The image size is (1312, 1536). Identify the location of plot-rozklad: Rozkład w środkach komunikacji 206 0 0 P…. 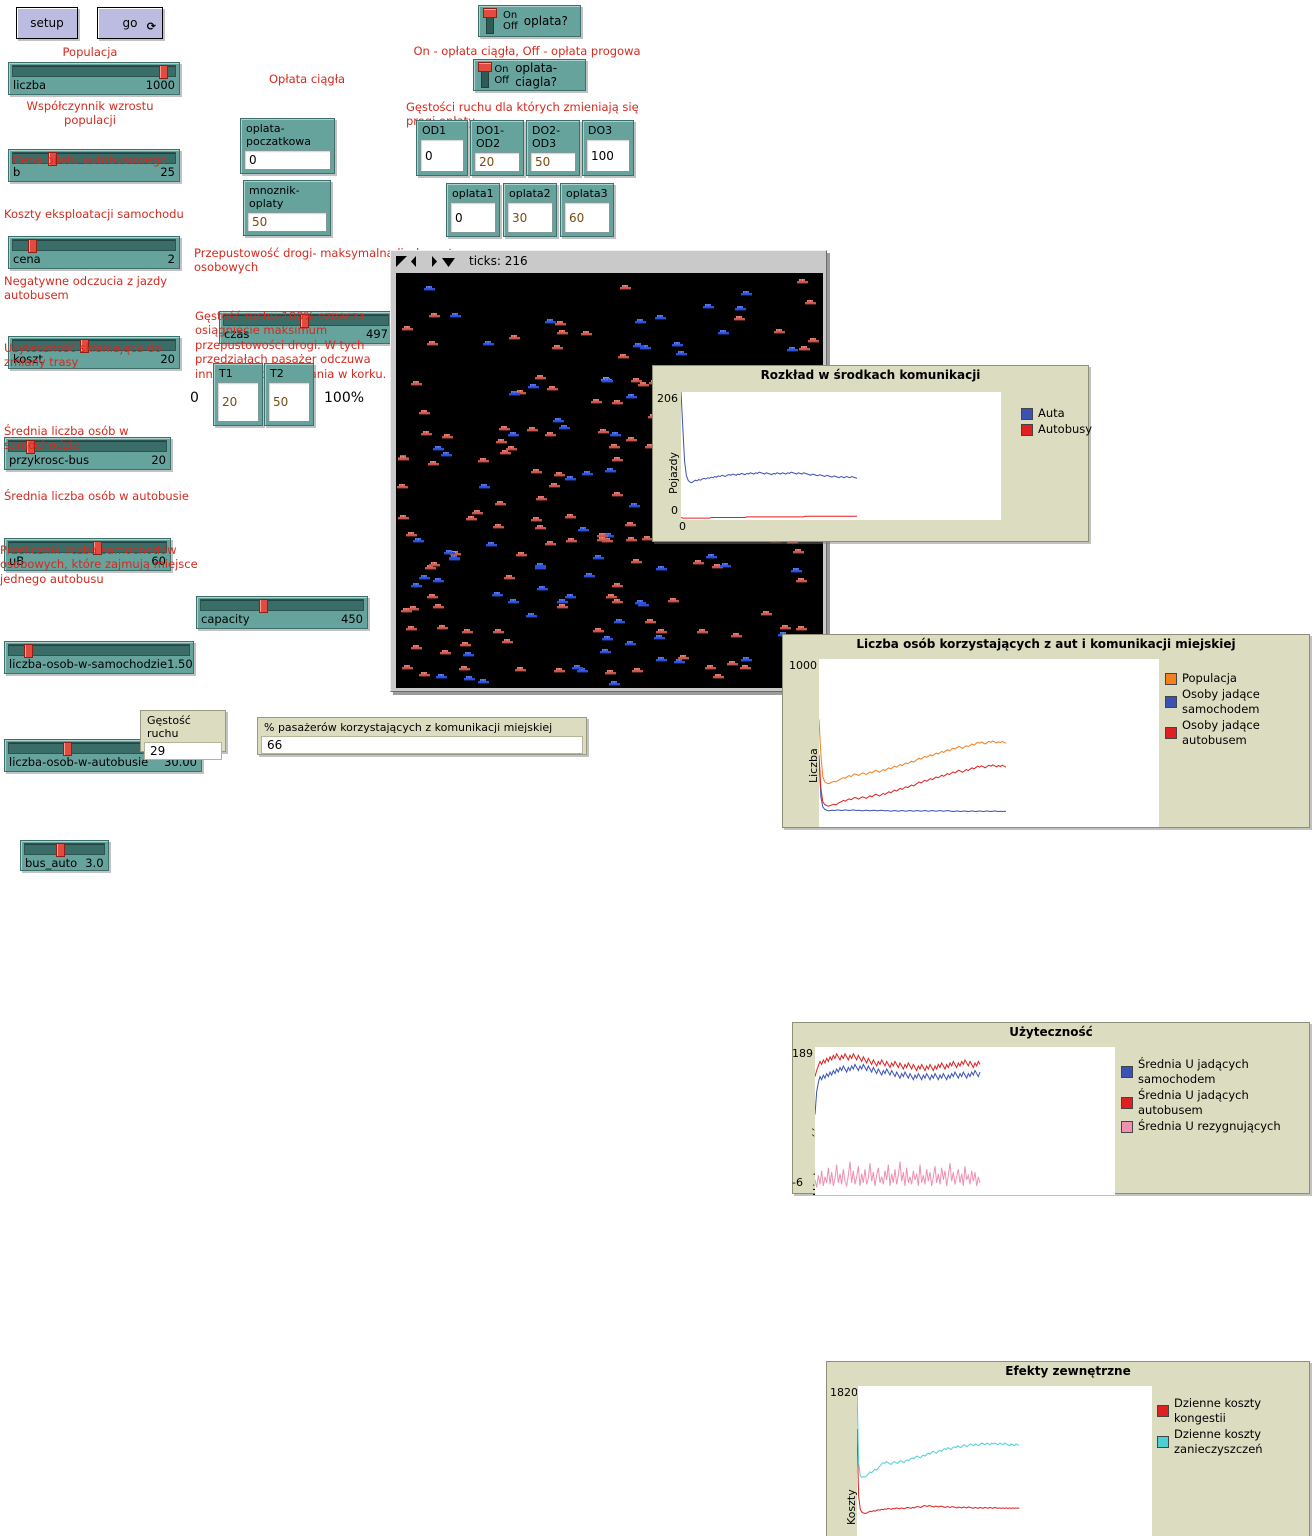
(872, 453).